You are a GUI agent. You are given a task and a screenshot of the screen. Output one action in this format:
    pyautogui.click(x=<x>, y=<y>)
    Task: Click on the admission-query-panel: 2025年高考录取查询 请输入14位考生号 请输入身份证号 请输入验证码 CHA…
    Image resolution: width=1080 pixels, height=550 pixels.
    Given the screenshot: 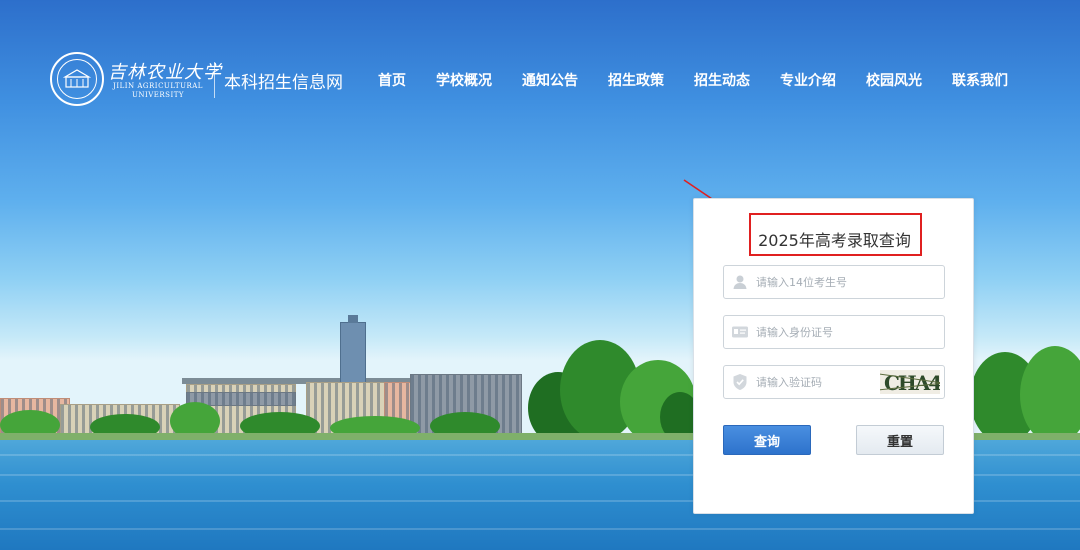 What is the action you would take?
    pyautogui.click(x=833, y=356)
    